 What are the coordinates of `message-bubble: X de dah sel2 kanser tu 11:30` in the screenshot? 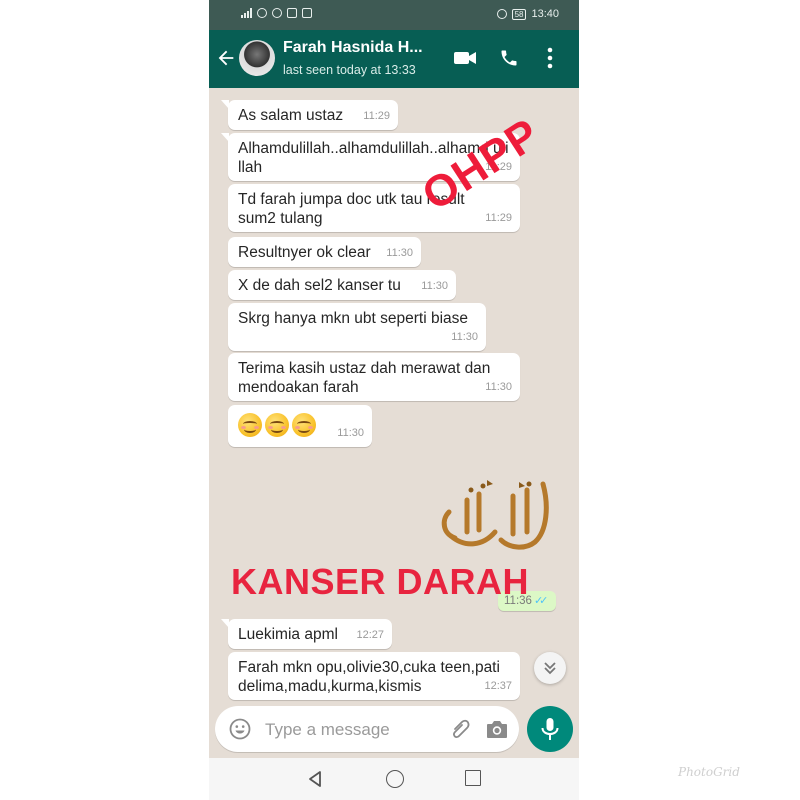 It's located at (342, 285).